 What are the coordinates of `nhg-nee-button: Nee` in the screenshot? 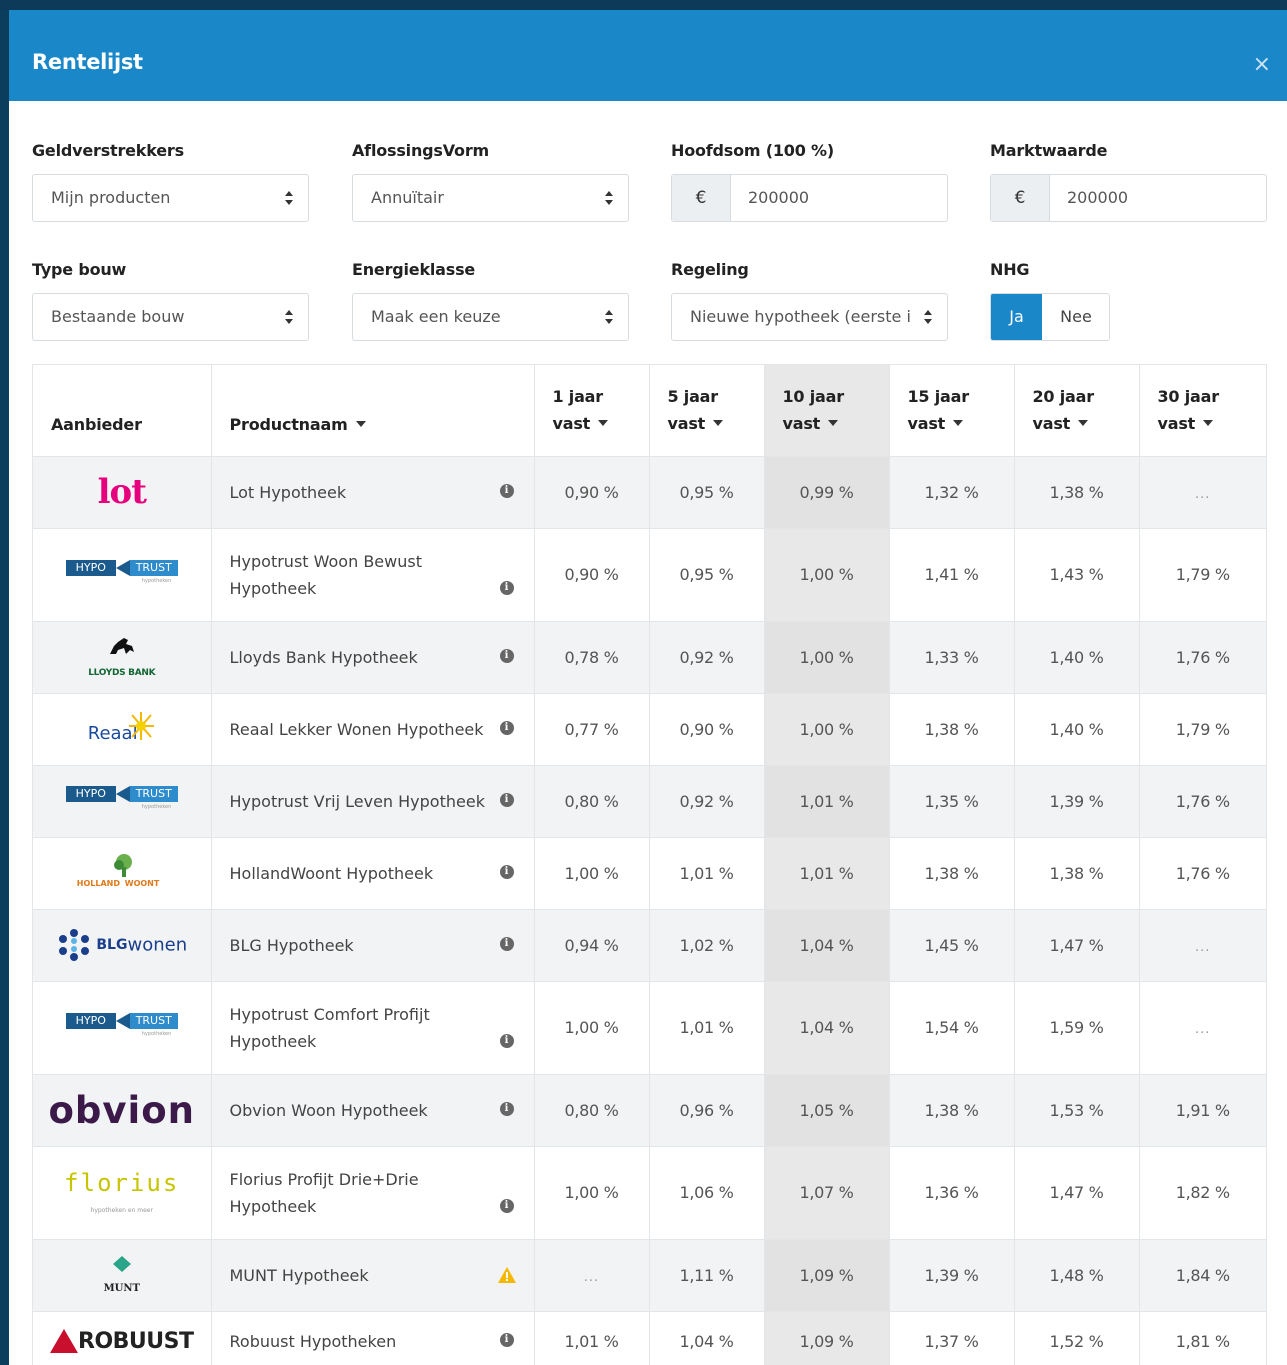 It's located at (1075, 317).